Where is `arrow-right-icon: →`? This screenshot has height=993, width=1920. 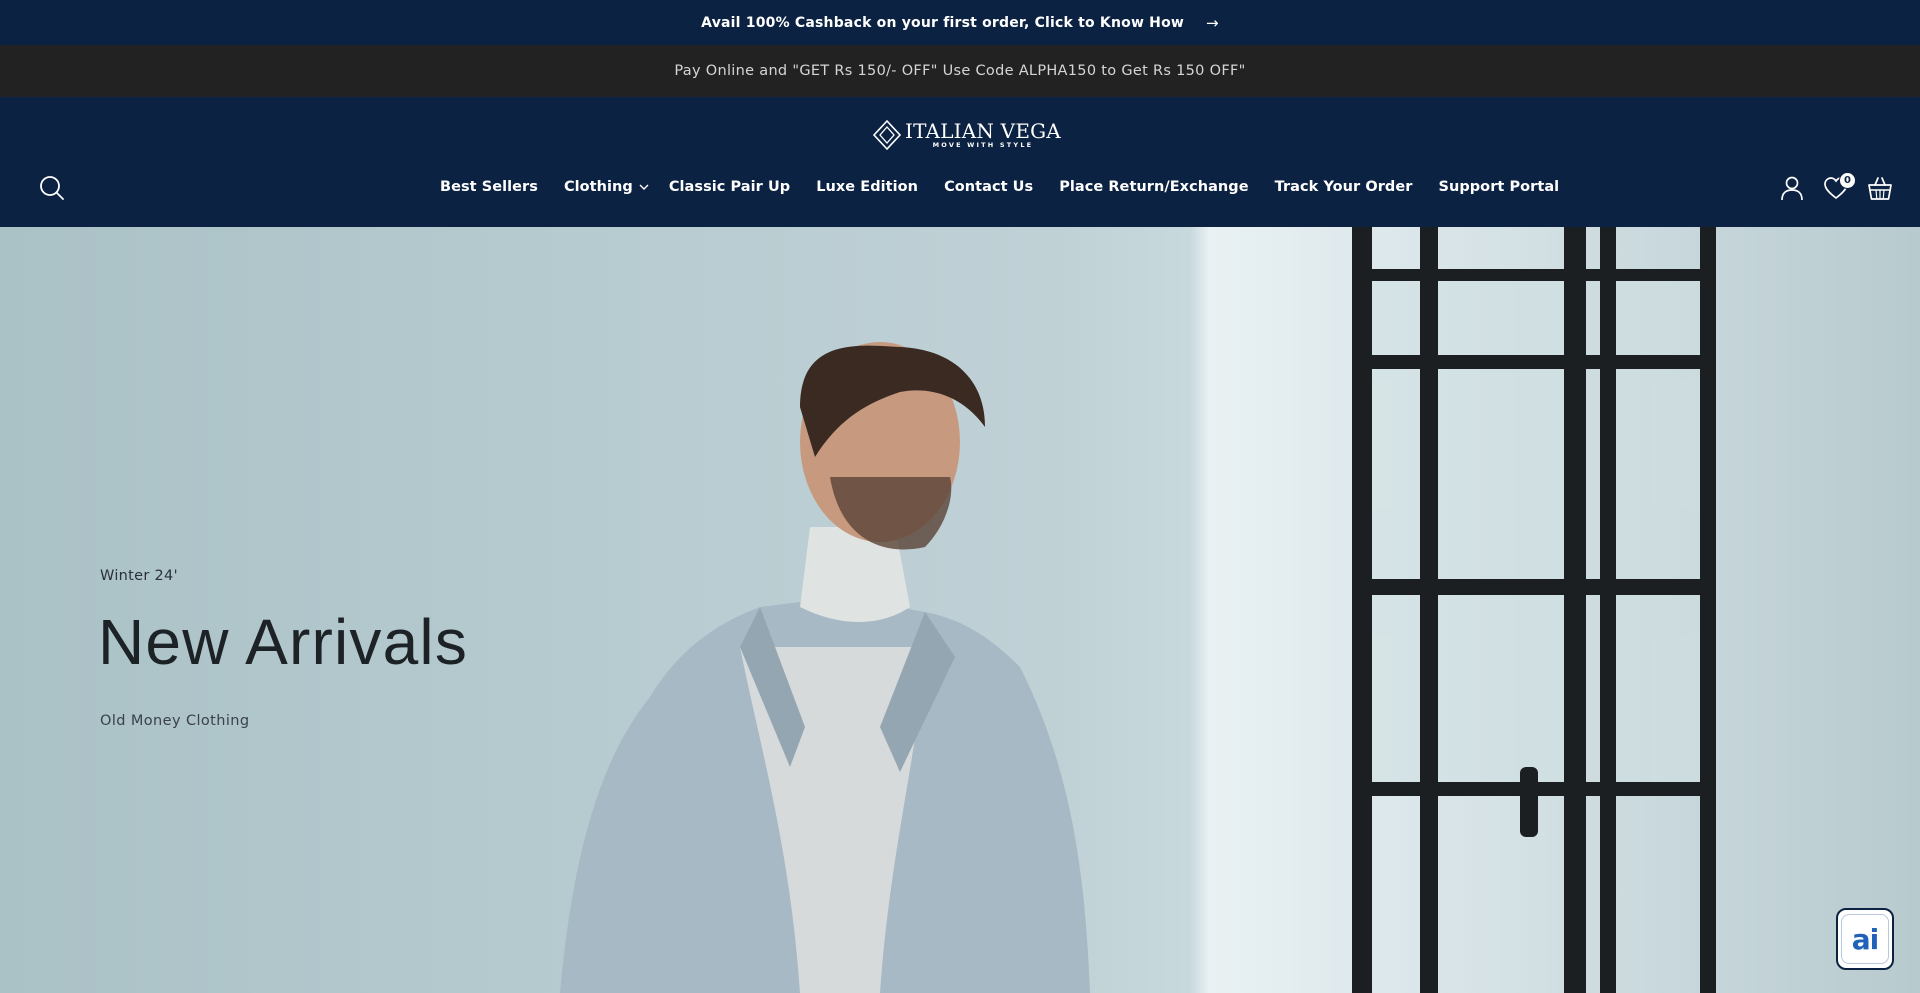
arrow-right-icon: → is located at coordinates (1212, 23).